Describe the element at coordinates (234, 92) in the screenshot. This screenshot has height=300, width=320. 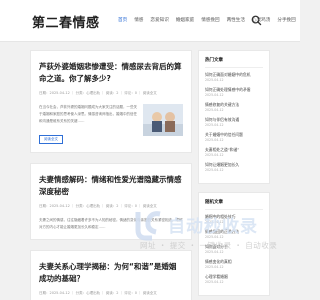
I see `list-item: 如何正确处理情感中的矛盾 2025-04-12` at that location.